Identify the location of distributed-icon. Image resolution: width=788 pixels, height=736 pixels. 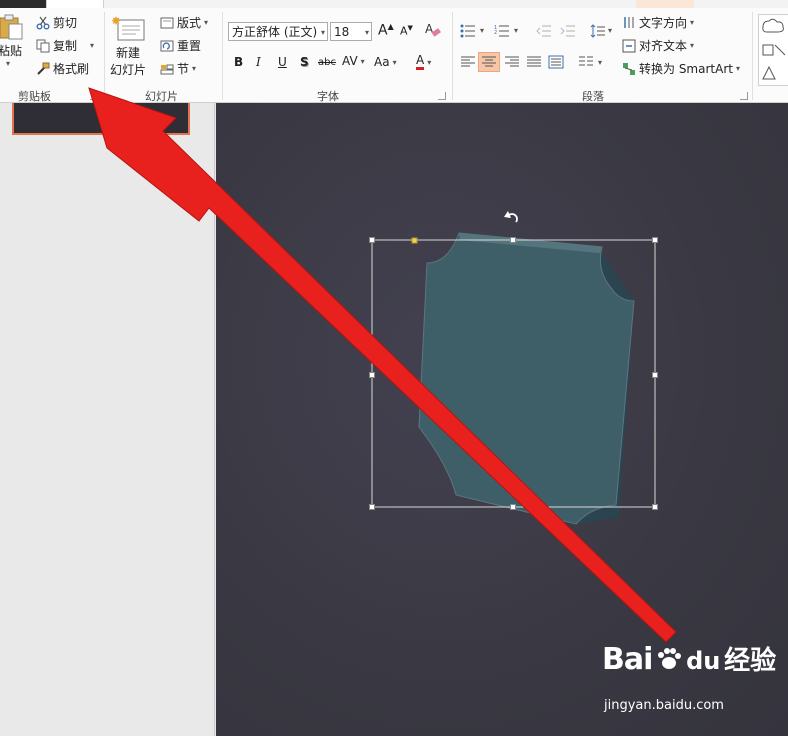
(556, 62).